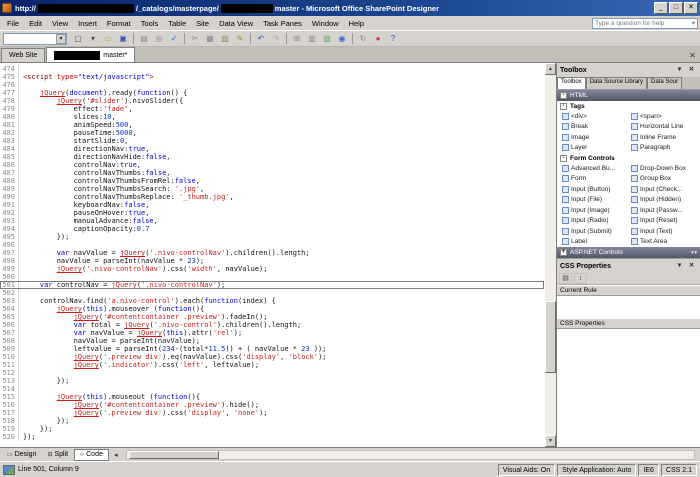  What do you see at coordinates (596, 148) in the screenshot?
I see `toolbox-item: Layer` at bounding box center [596, 148].